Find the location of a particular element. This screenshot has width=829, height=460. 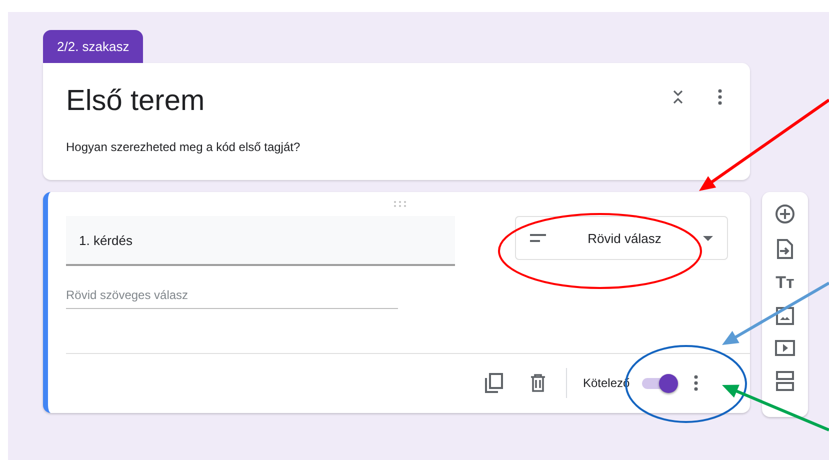

collapse-icon is located at coordinates (678, 97).